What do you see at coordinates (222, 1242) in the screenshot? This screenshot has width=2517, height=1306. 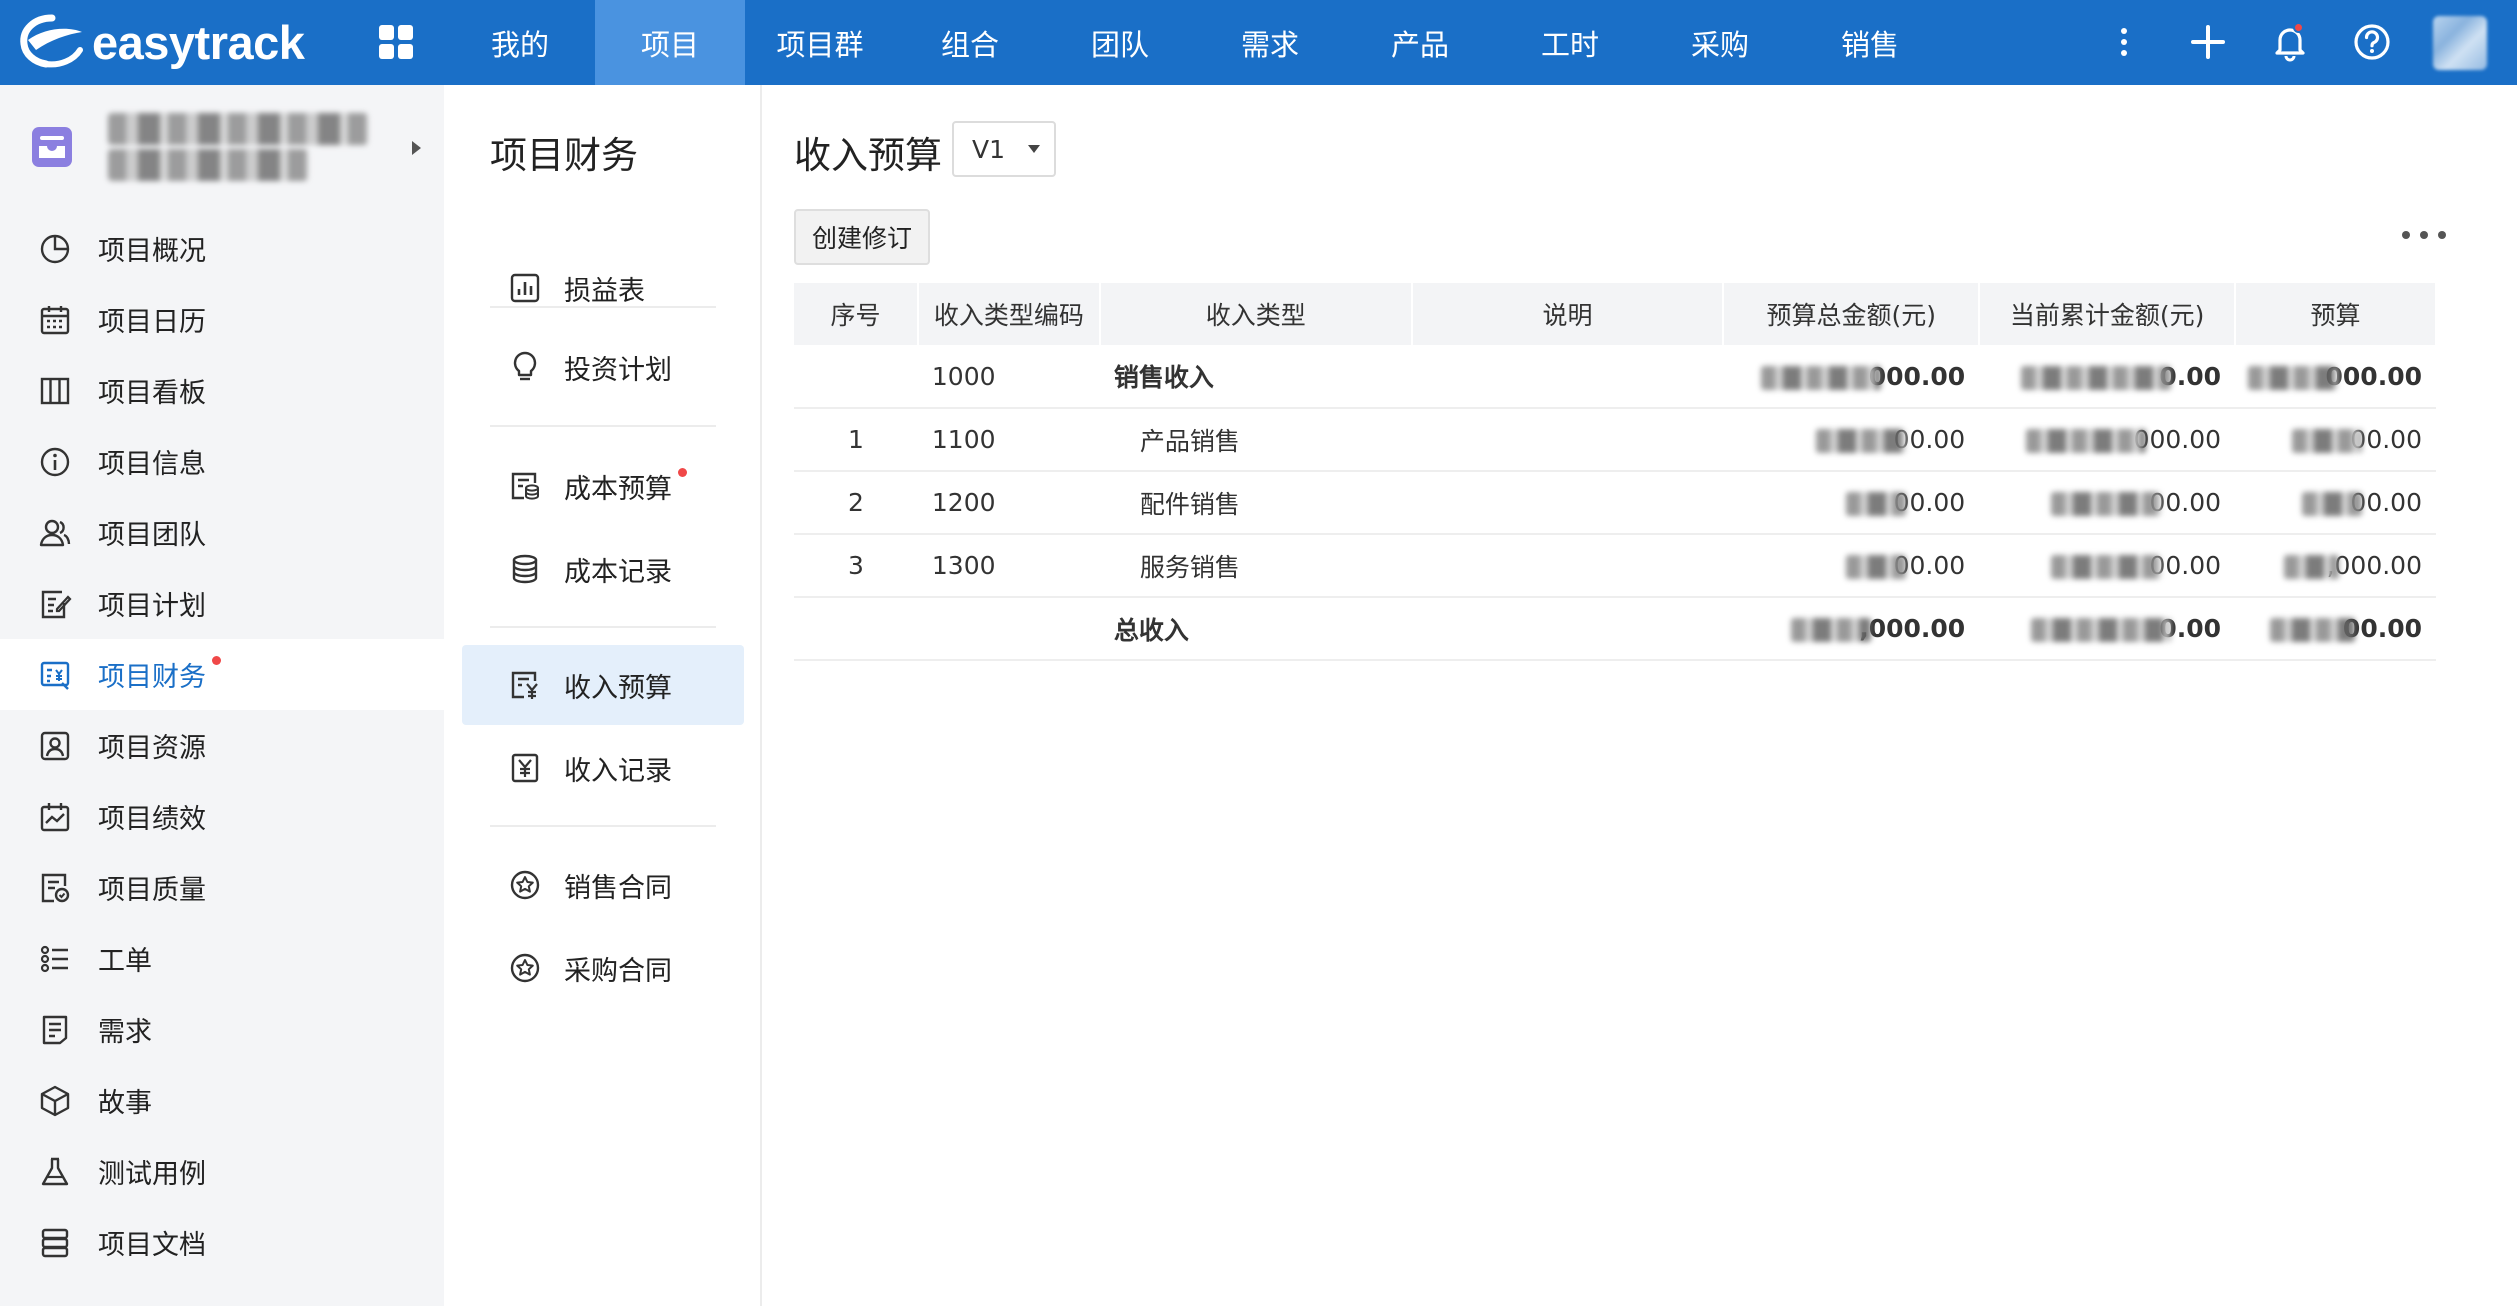 I see `sidebar-item-documents: 项目文档` at bounding box center [222, 1242].